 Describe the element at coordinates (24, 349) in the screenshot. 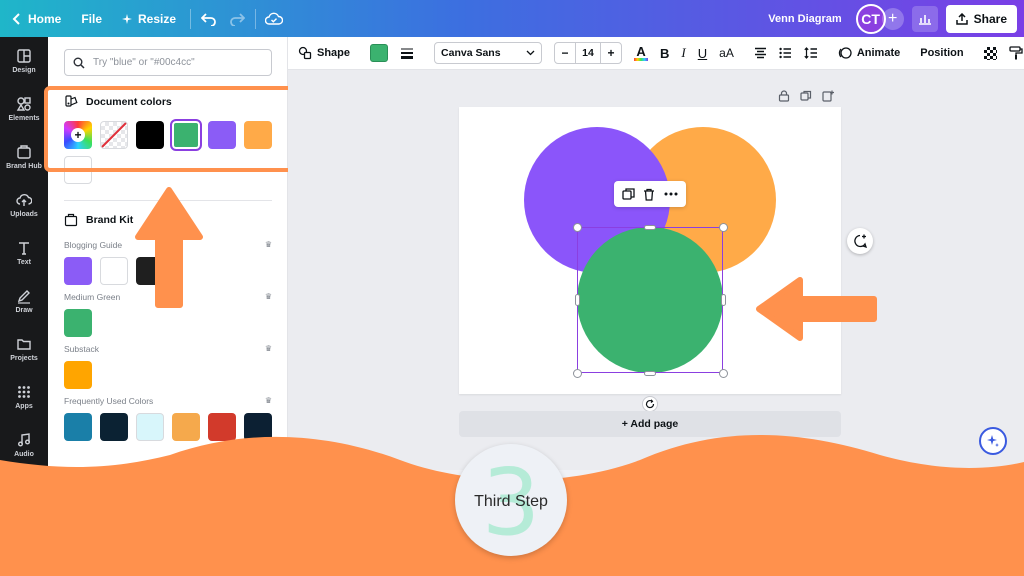

I see `rail-item-projects: Projects` at that location.